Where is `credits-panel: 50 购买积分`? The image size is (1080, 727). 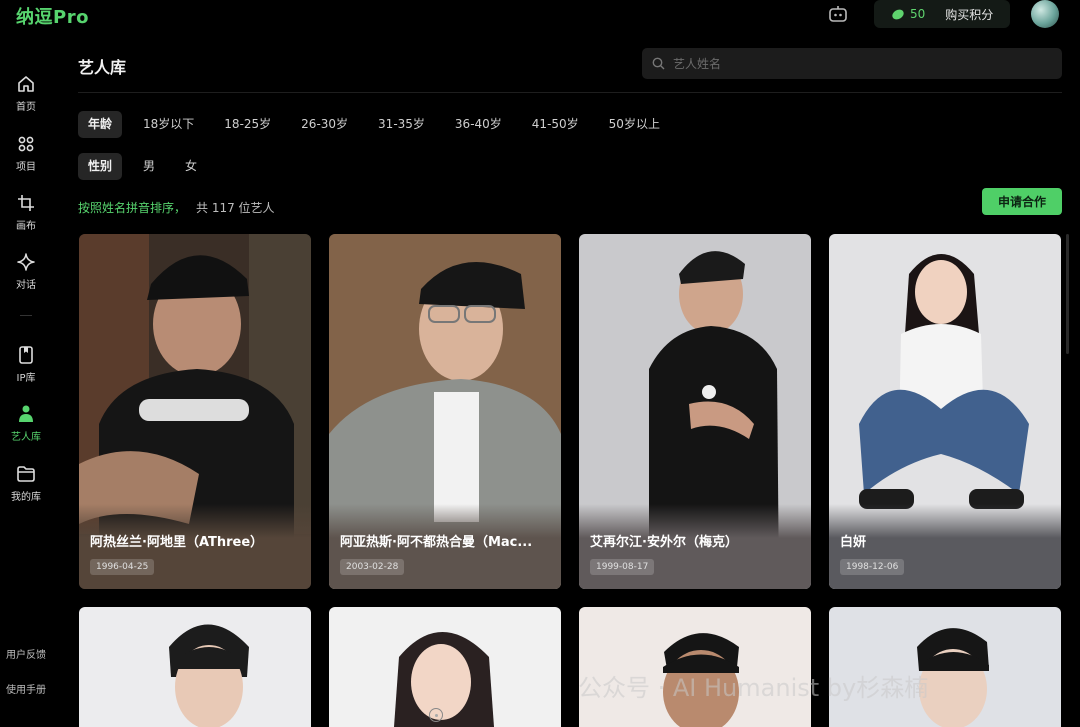
credits-panel: 50 购买积分 is located at coordinates (942, 14).